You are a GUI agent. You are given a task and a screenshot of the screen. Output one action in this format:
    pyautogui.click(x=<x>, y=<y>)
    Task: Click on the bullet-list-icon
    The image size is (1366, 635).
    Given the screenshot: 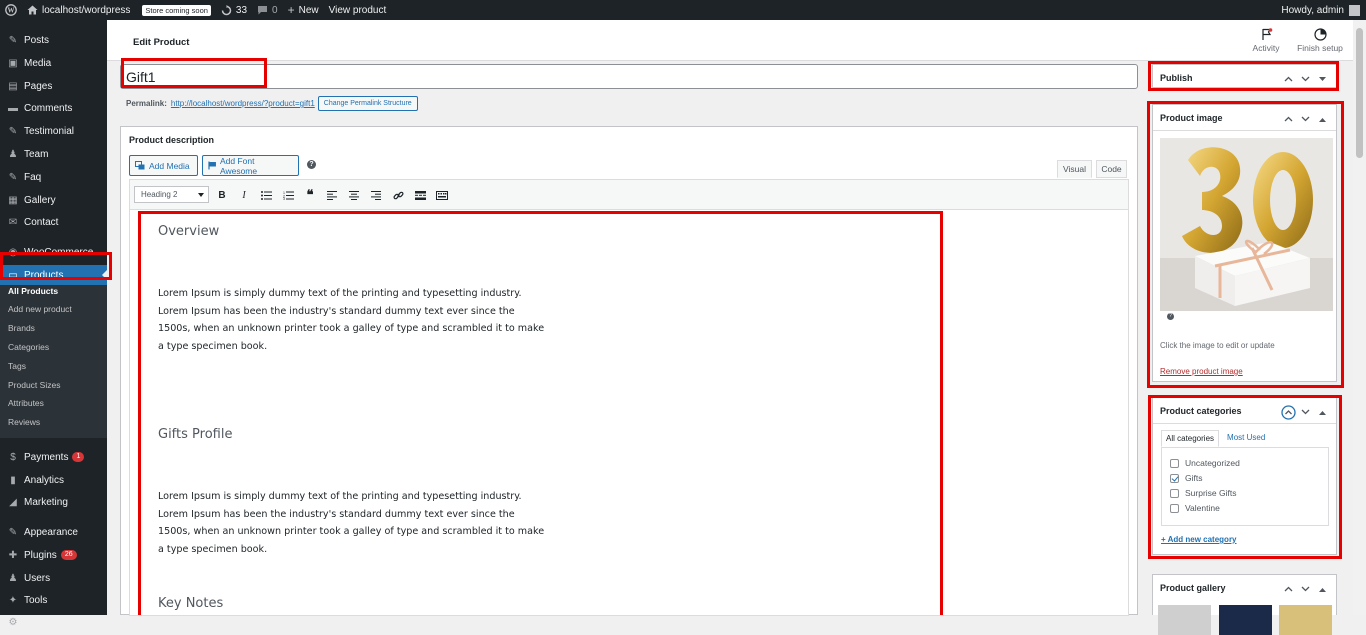 What is the action you would take?
    pyautogui.click(x=266, y=195)
    